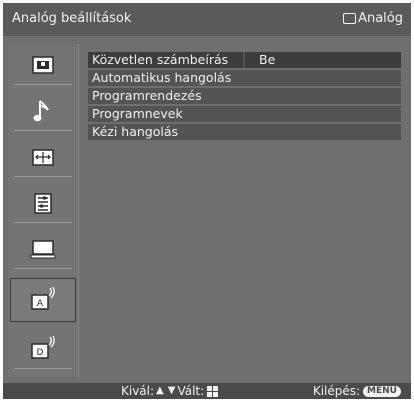  Describe the element at coordinates (72, 18) in the screenshot. I see `page-title: Analóg beállítások` at that location.